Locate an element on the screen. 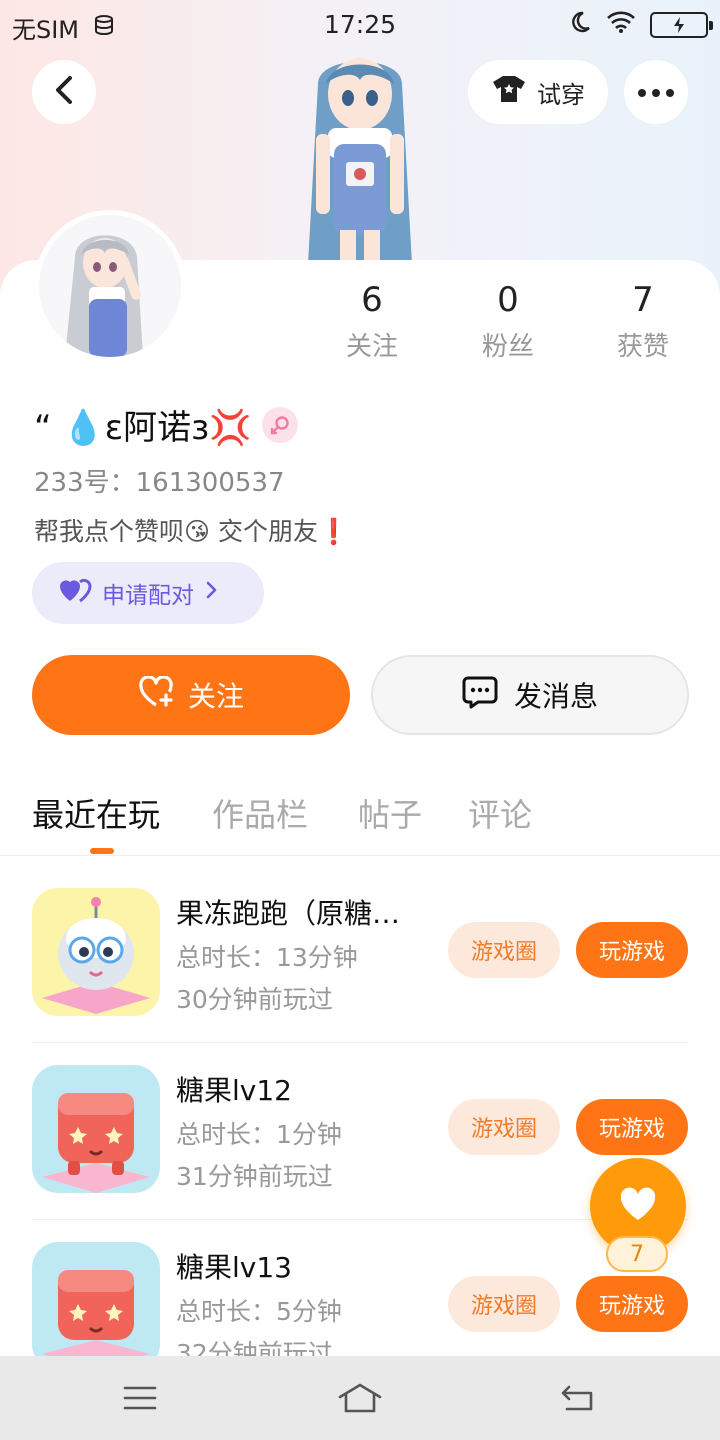 This screenshot has width=720, height=1440. stat-likes-label: 获赞 is located at coordinates (642, 347).